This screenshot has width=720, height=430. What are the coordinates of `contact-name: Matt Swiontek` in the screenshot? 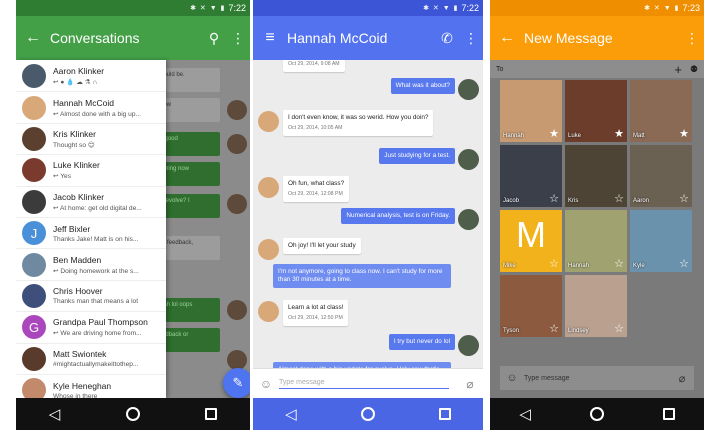 It's located at (80, 354).